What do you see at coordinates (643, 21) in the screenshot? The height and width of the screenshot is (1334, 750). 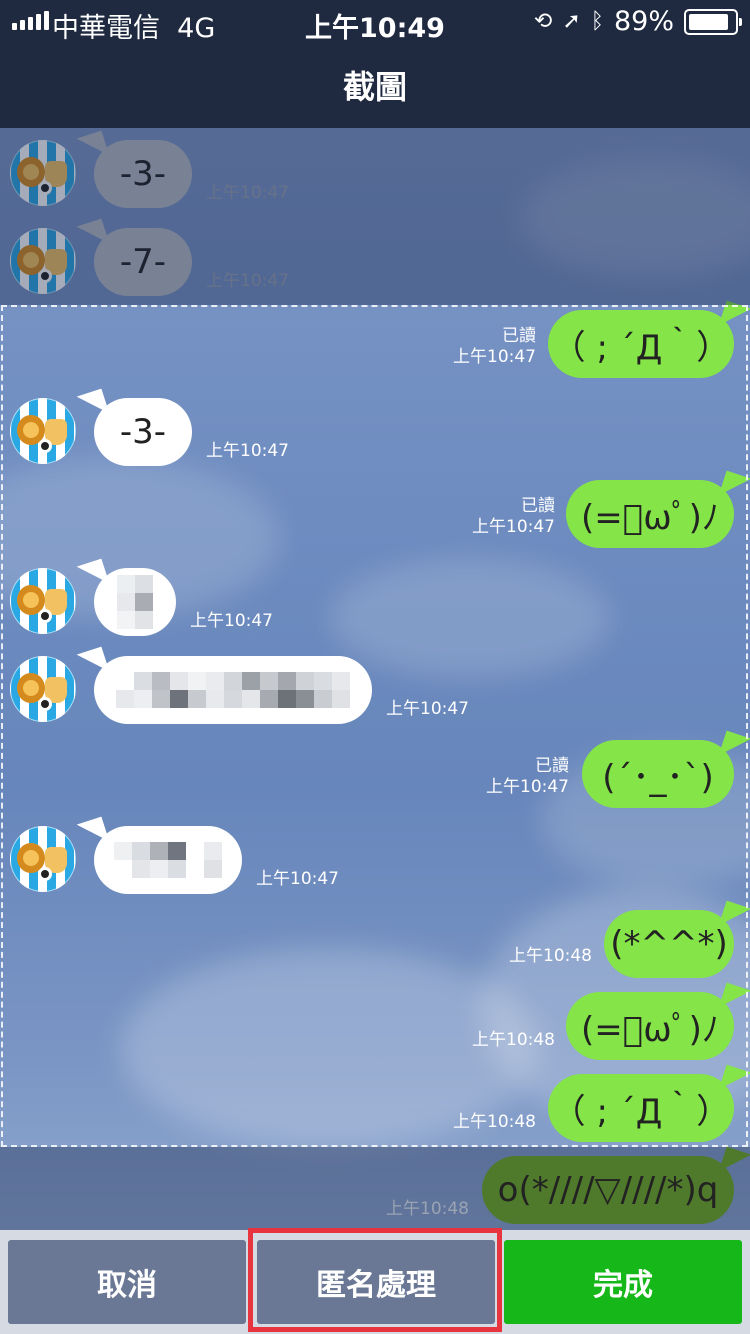 I see `battery-percent: 89%` at bounding box center [643, 21].